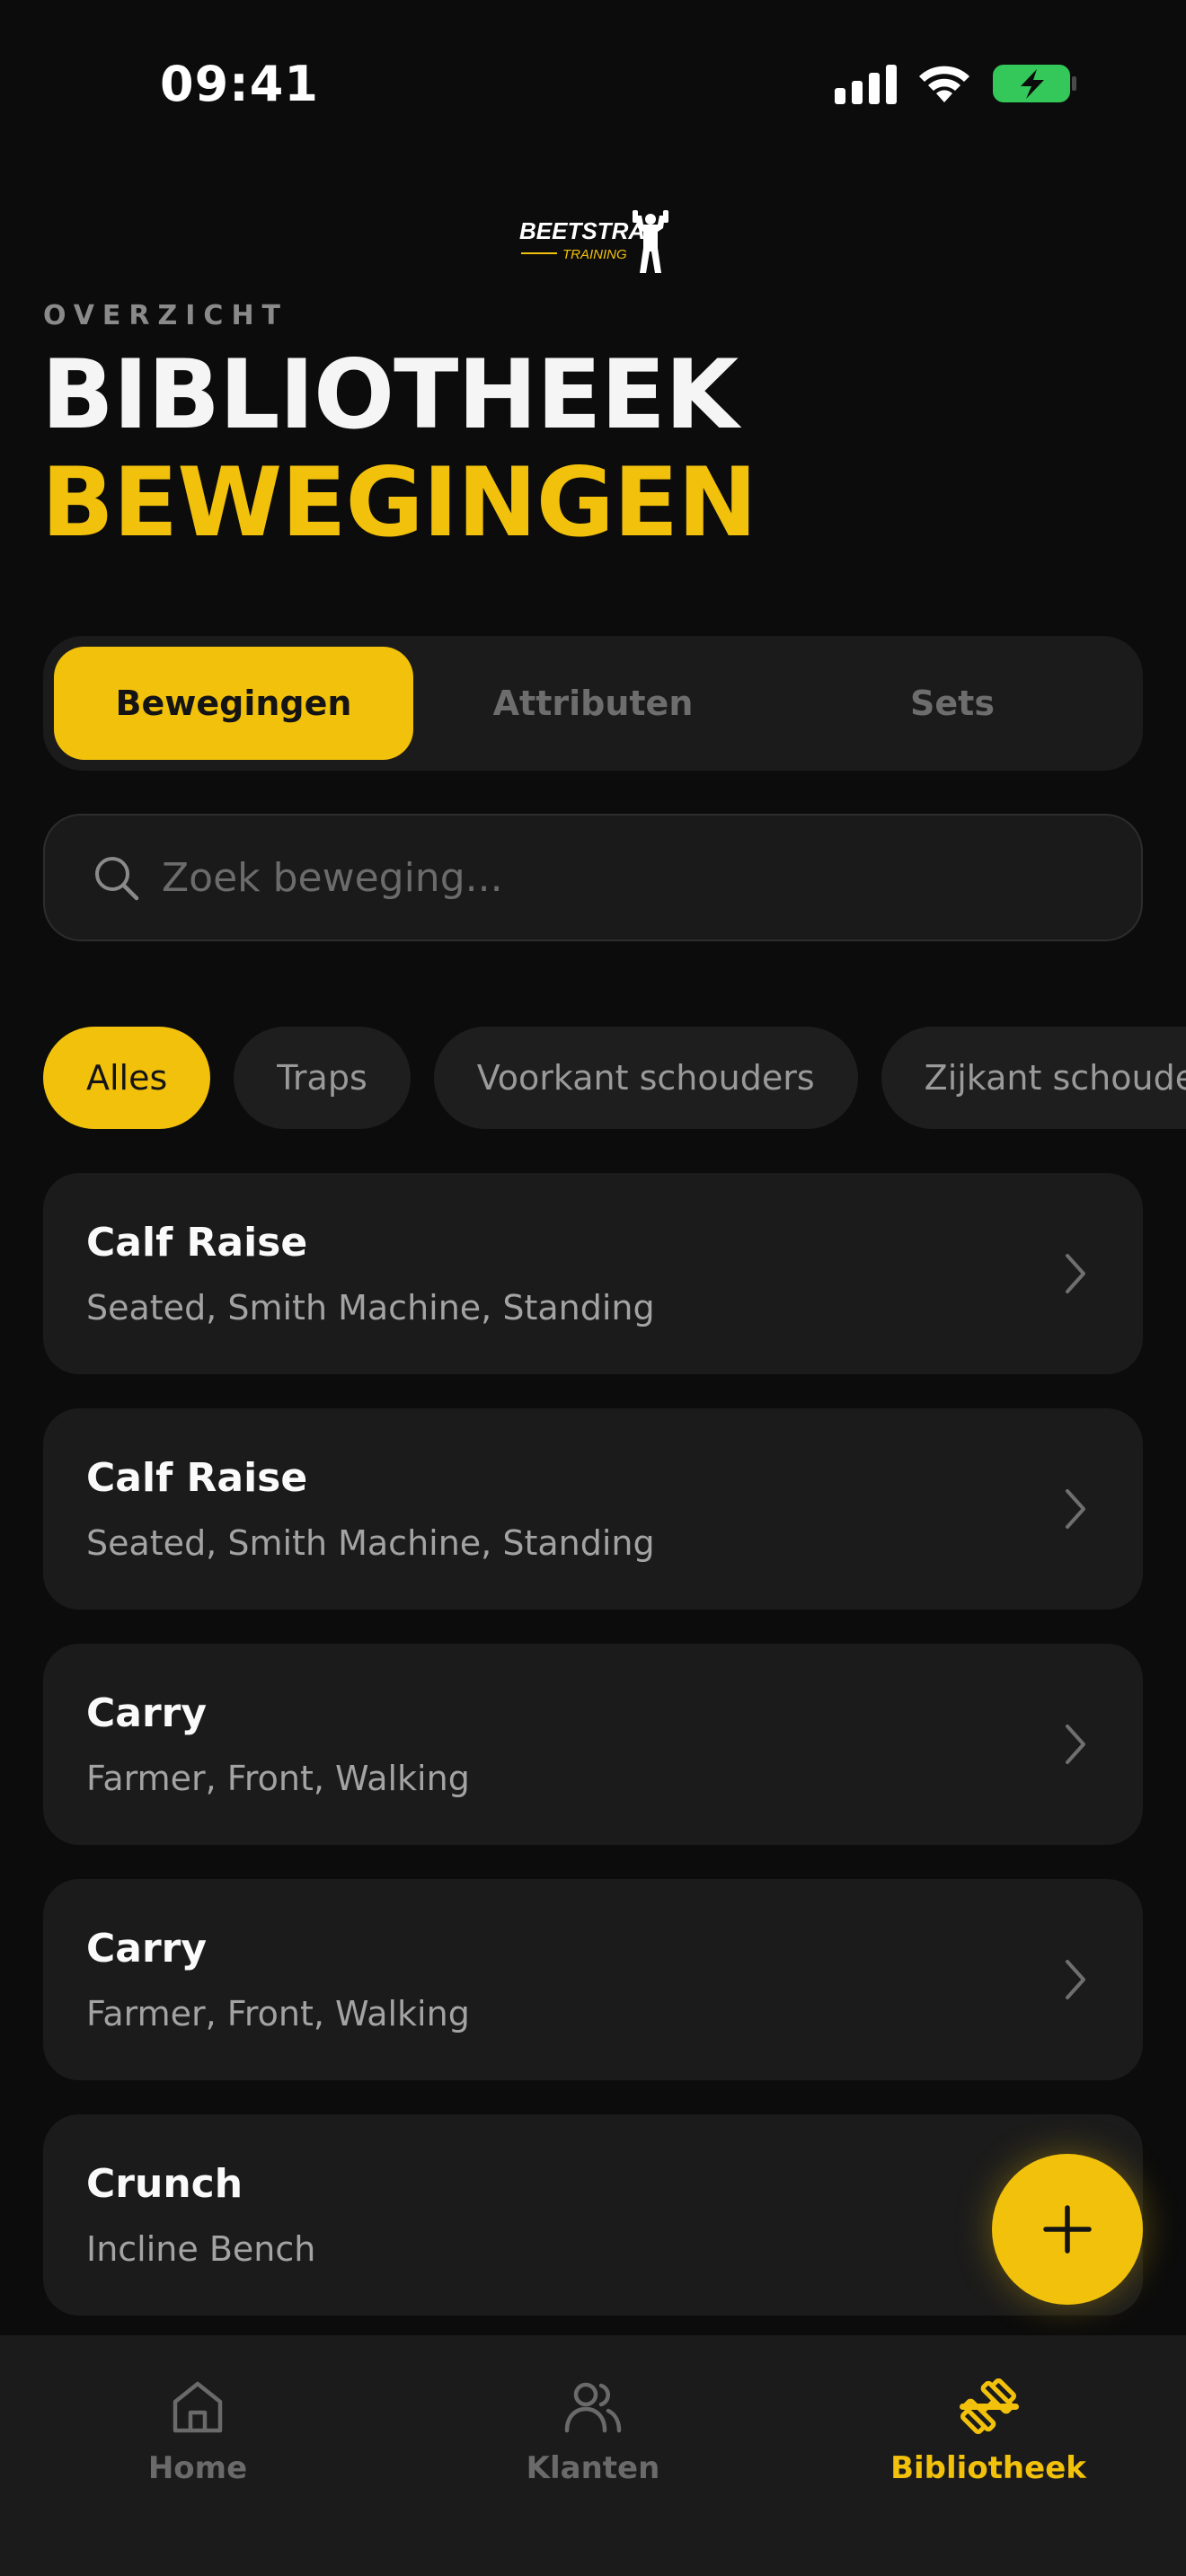  I want to click on movement-name: Crunch, so click(164, 2184).